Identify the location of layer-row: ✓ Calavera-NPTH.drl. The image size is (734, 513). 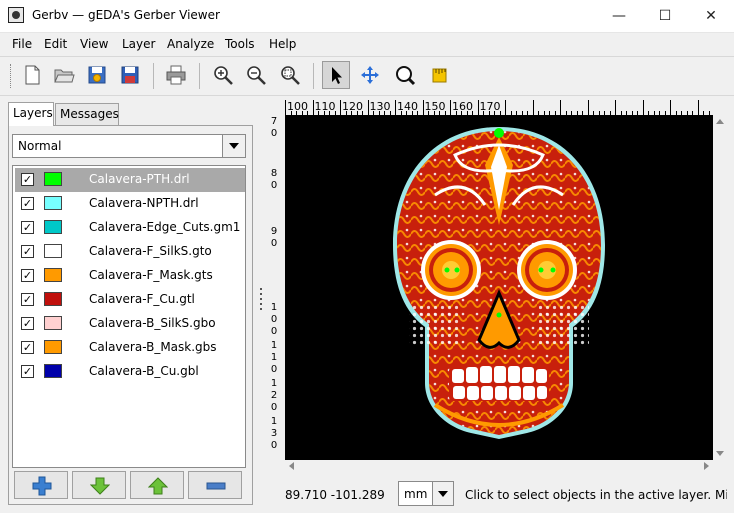
(130, 204).